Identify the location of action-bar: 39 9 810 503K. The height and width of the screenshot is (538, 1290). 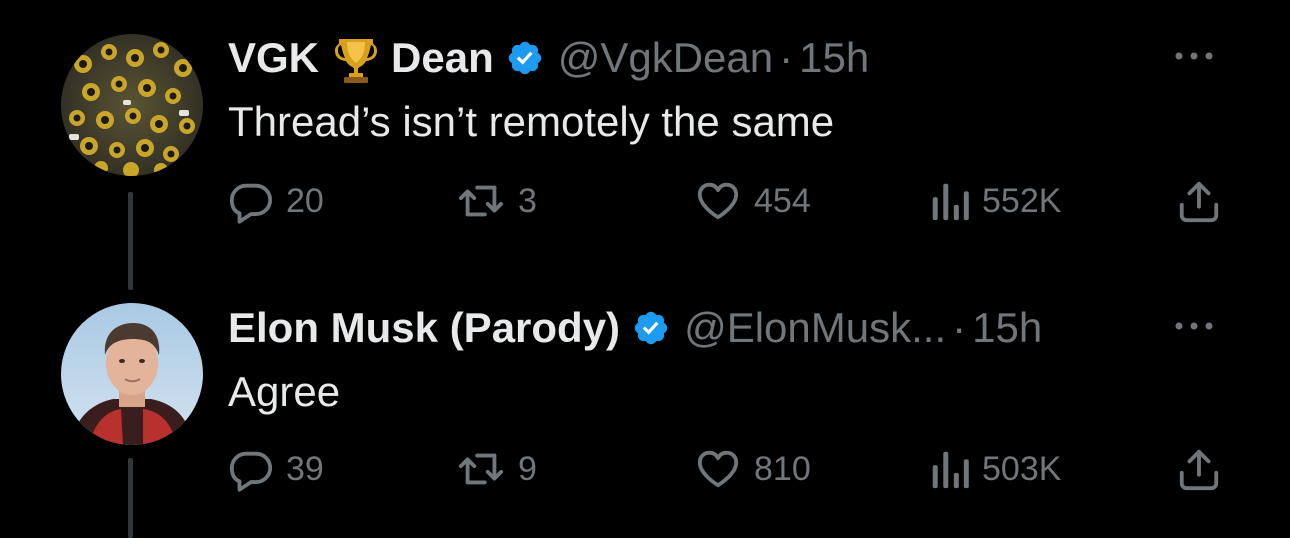
(728, 469).